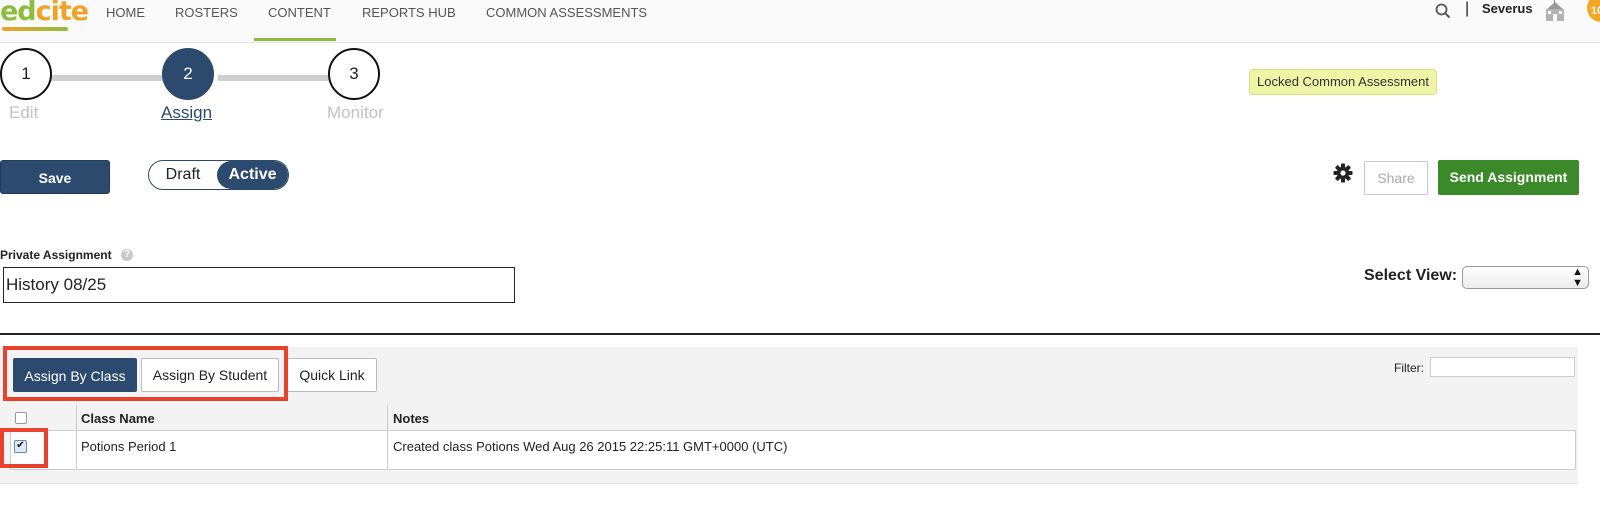 Image resolution: width=1600 pixels, height=512 pixels. Describe the element at coordinates (206, 12) in the screenshot. I see `nav-rosters: ROSTERS` at that location.